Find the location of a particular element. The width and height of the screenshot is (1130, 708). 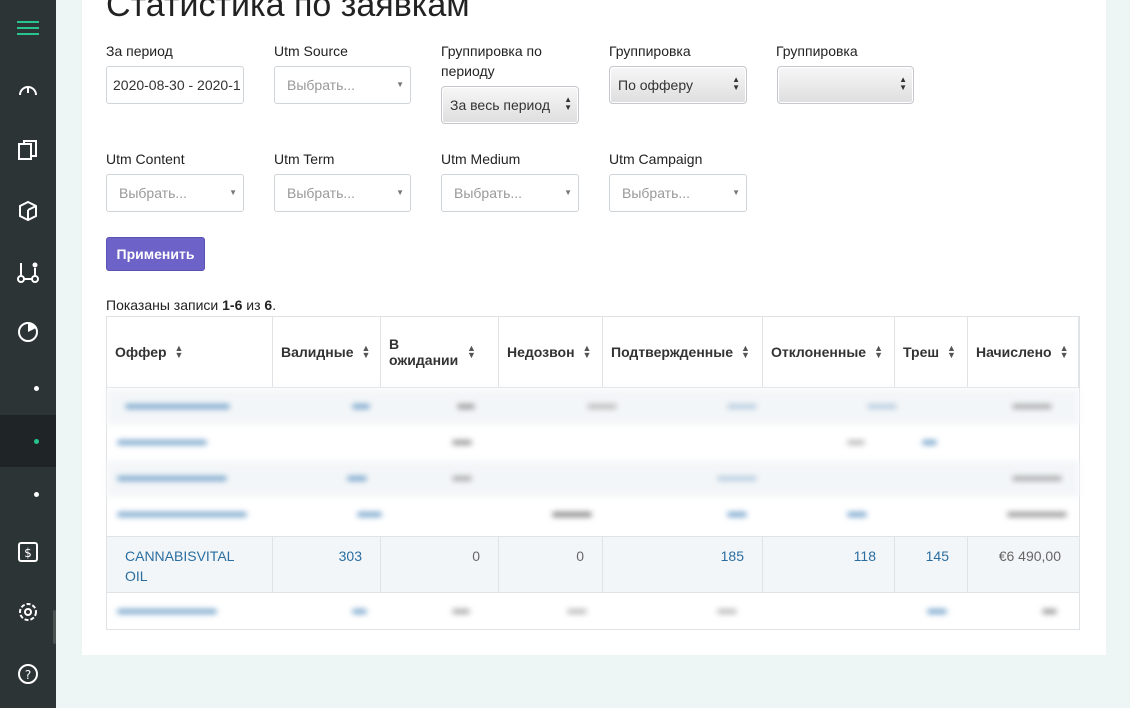

summary-prefix: Показаны записи is located at coordinates (164, 305).